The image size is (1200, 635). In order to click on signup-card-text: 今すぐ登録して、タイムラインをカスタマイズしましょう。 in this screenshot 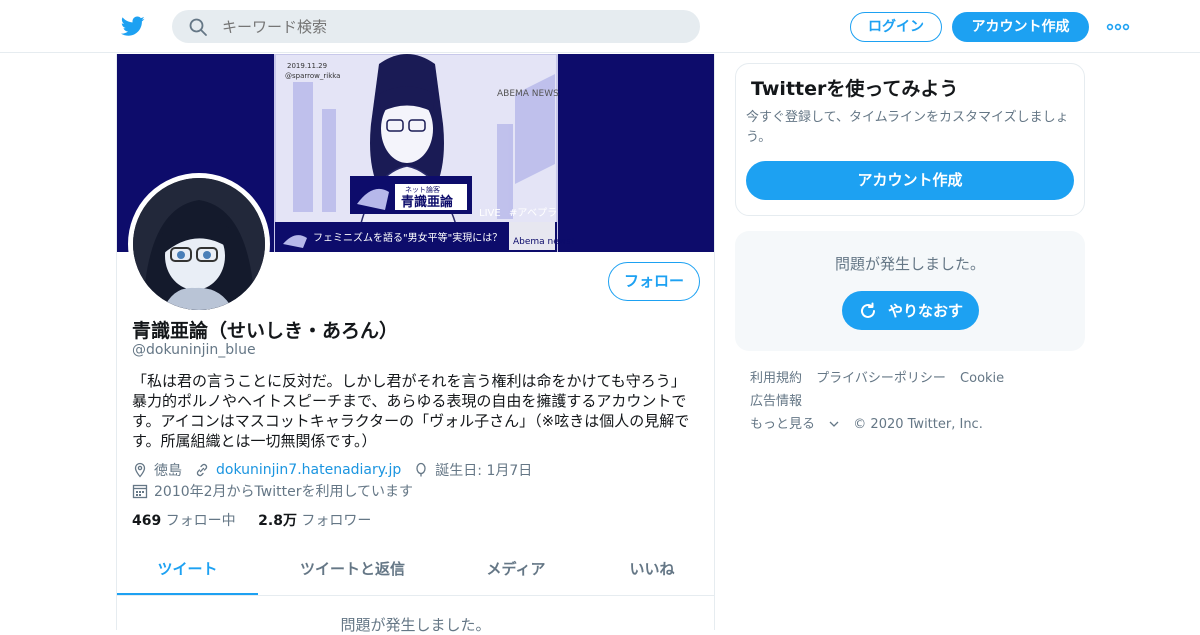, I will do `click(907, 127)`.